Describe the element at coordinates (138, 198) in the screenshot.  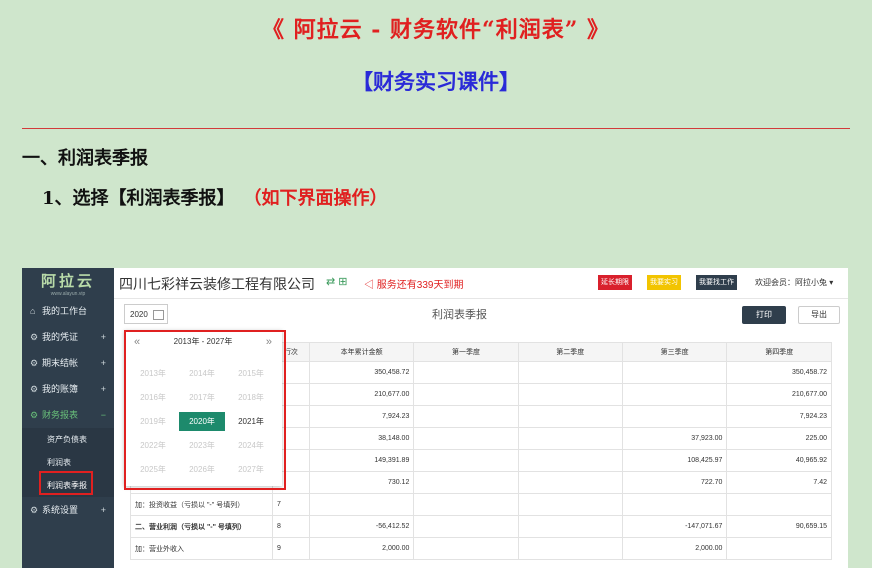
I see `step-heading-text: 1、选择【利润表季报】` at that location.